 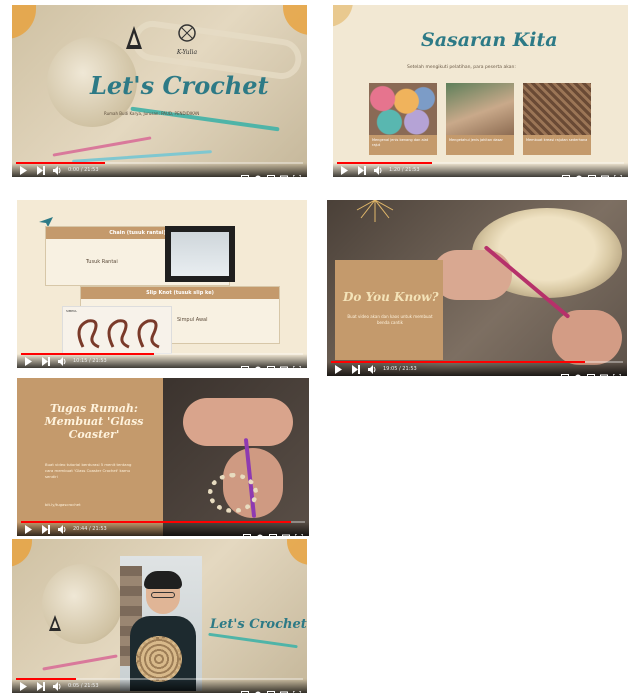 I want to click on time-display: 0:05 / 21:53, so click(x=83, y=686).